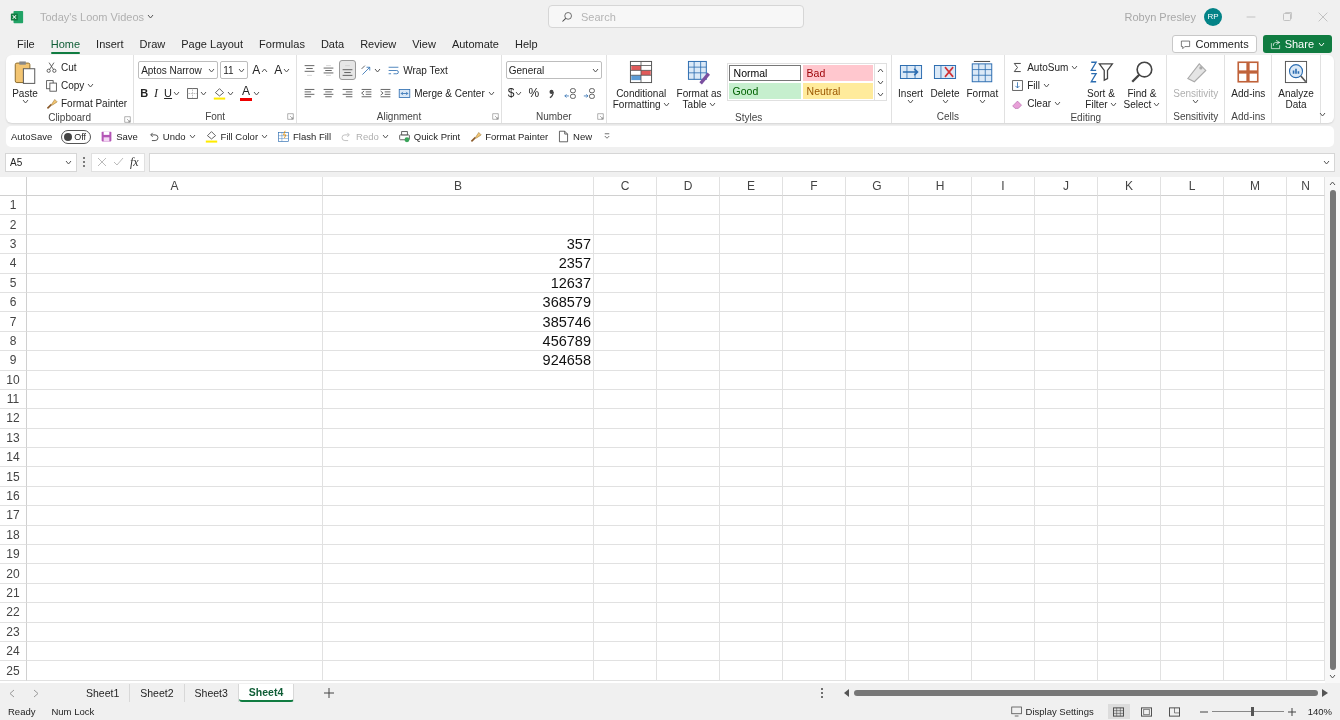 The height and width of the screenshot is (720, 1340). What do you see at coordinates (575, 136) in the screenshot?
I see `new-file-button: New` at bounding box center [575, 136].